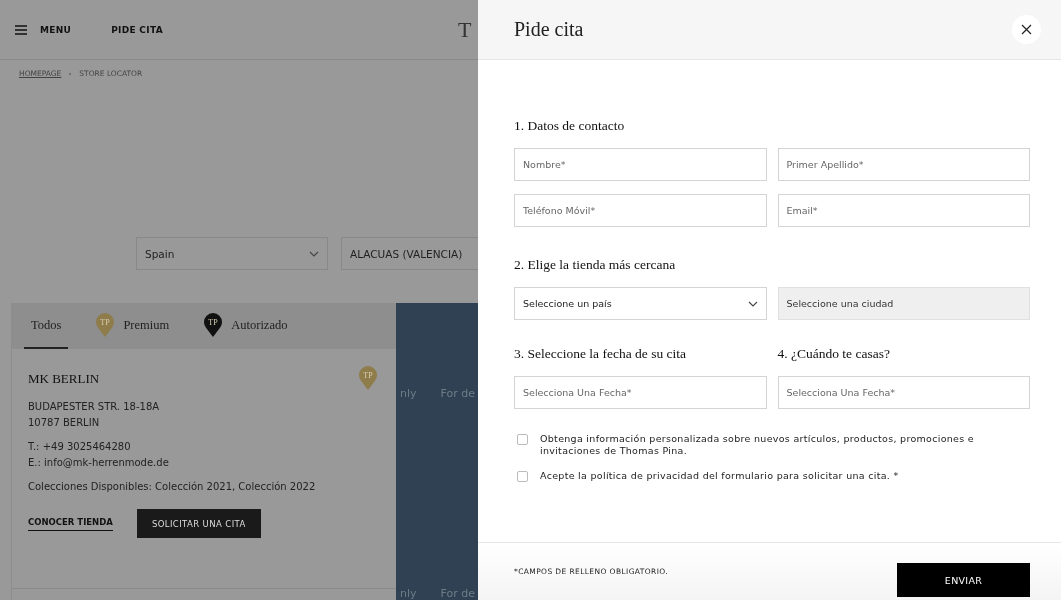  What do you see at coordinates (468, 29) in the screenshot?
I see `brand-logo: T` at bounding box center [468, 29].